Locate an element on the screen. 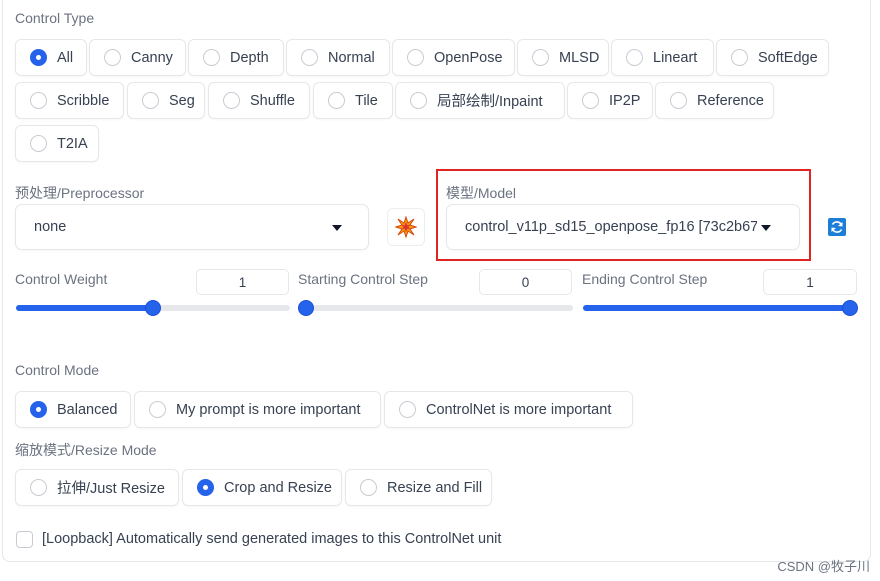  option-label: Crop and Resize is located at coordinates (278, 487).